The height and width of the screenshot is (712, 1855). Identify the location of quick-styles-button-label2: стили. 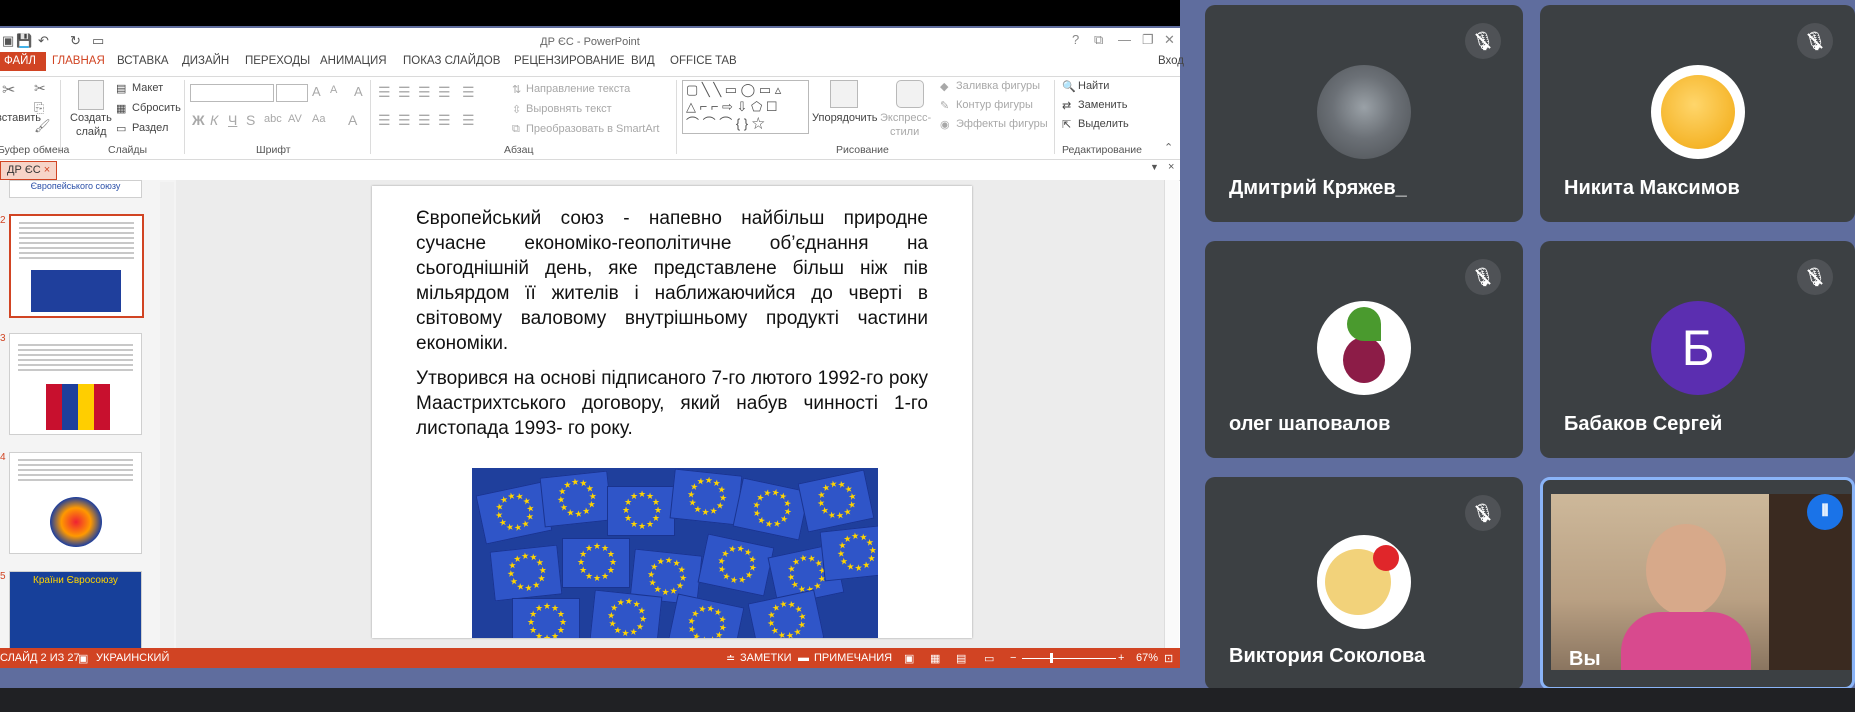
(904, 132).